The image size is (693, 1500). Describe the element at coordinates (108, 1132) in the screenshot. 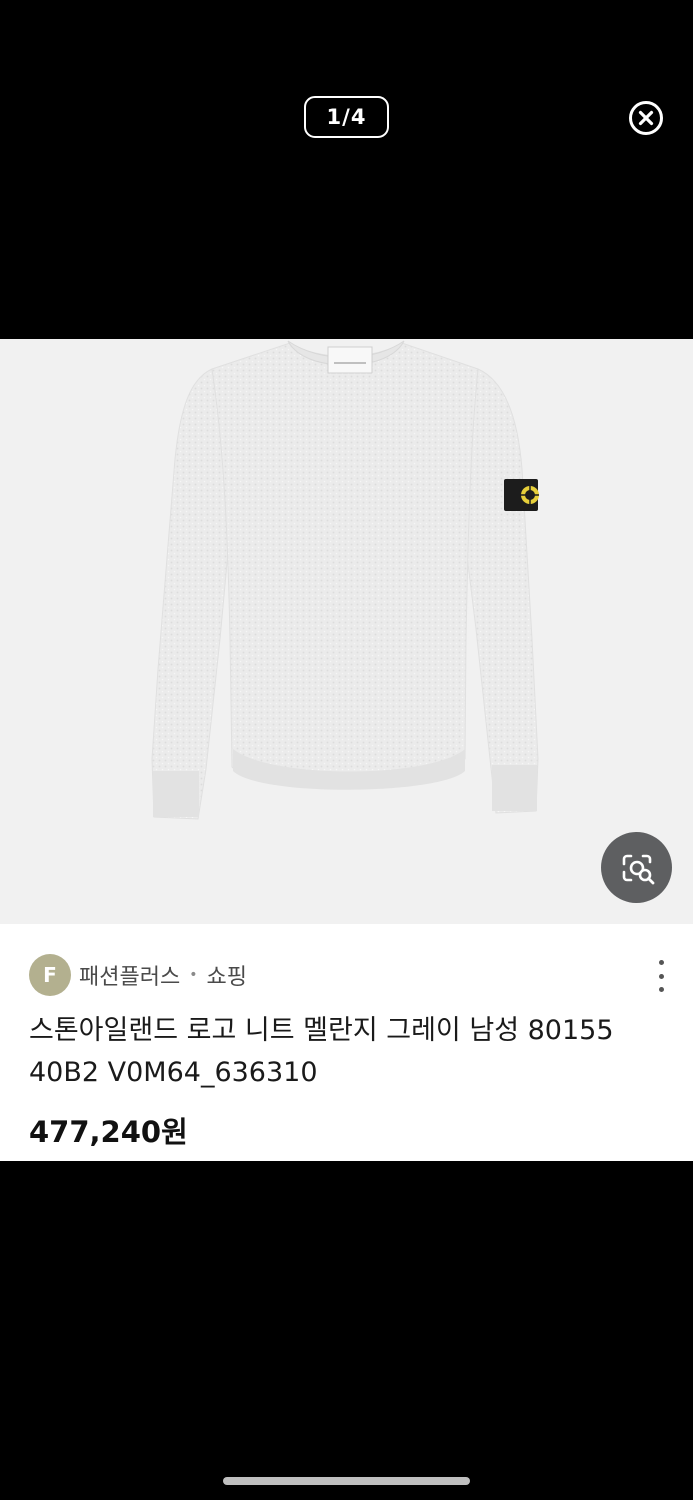

I see `product-price: 477,240원` at that location.